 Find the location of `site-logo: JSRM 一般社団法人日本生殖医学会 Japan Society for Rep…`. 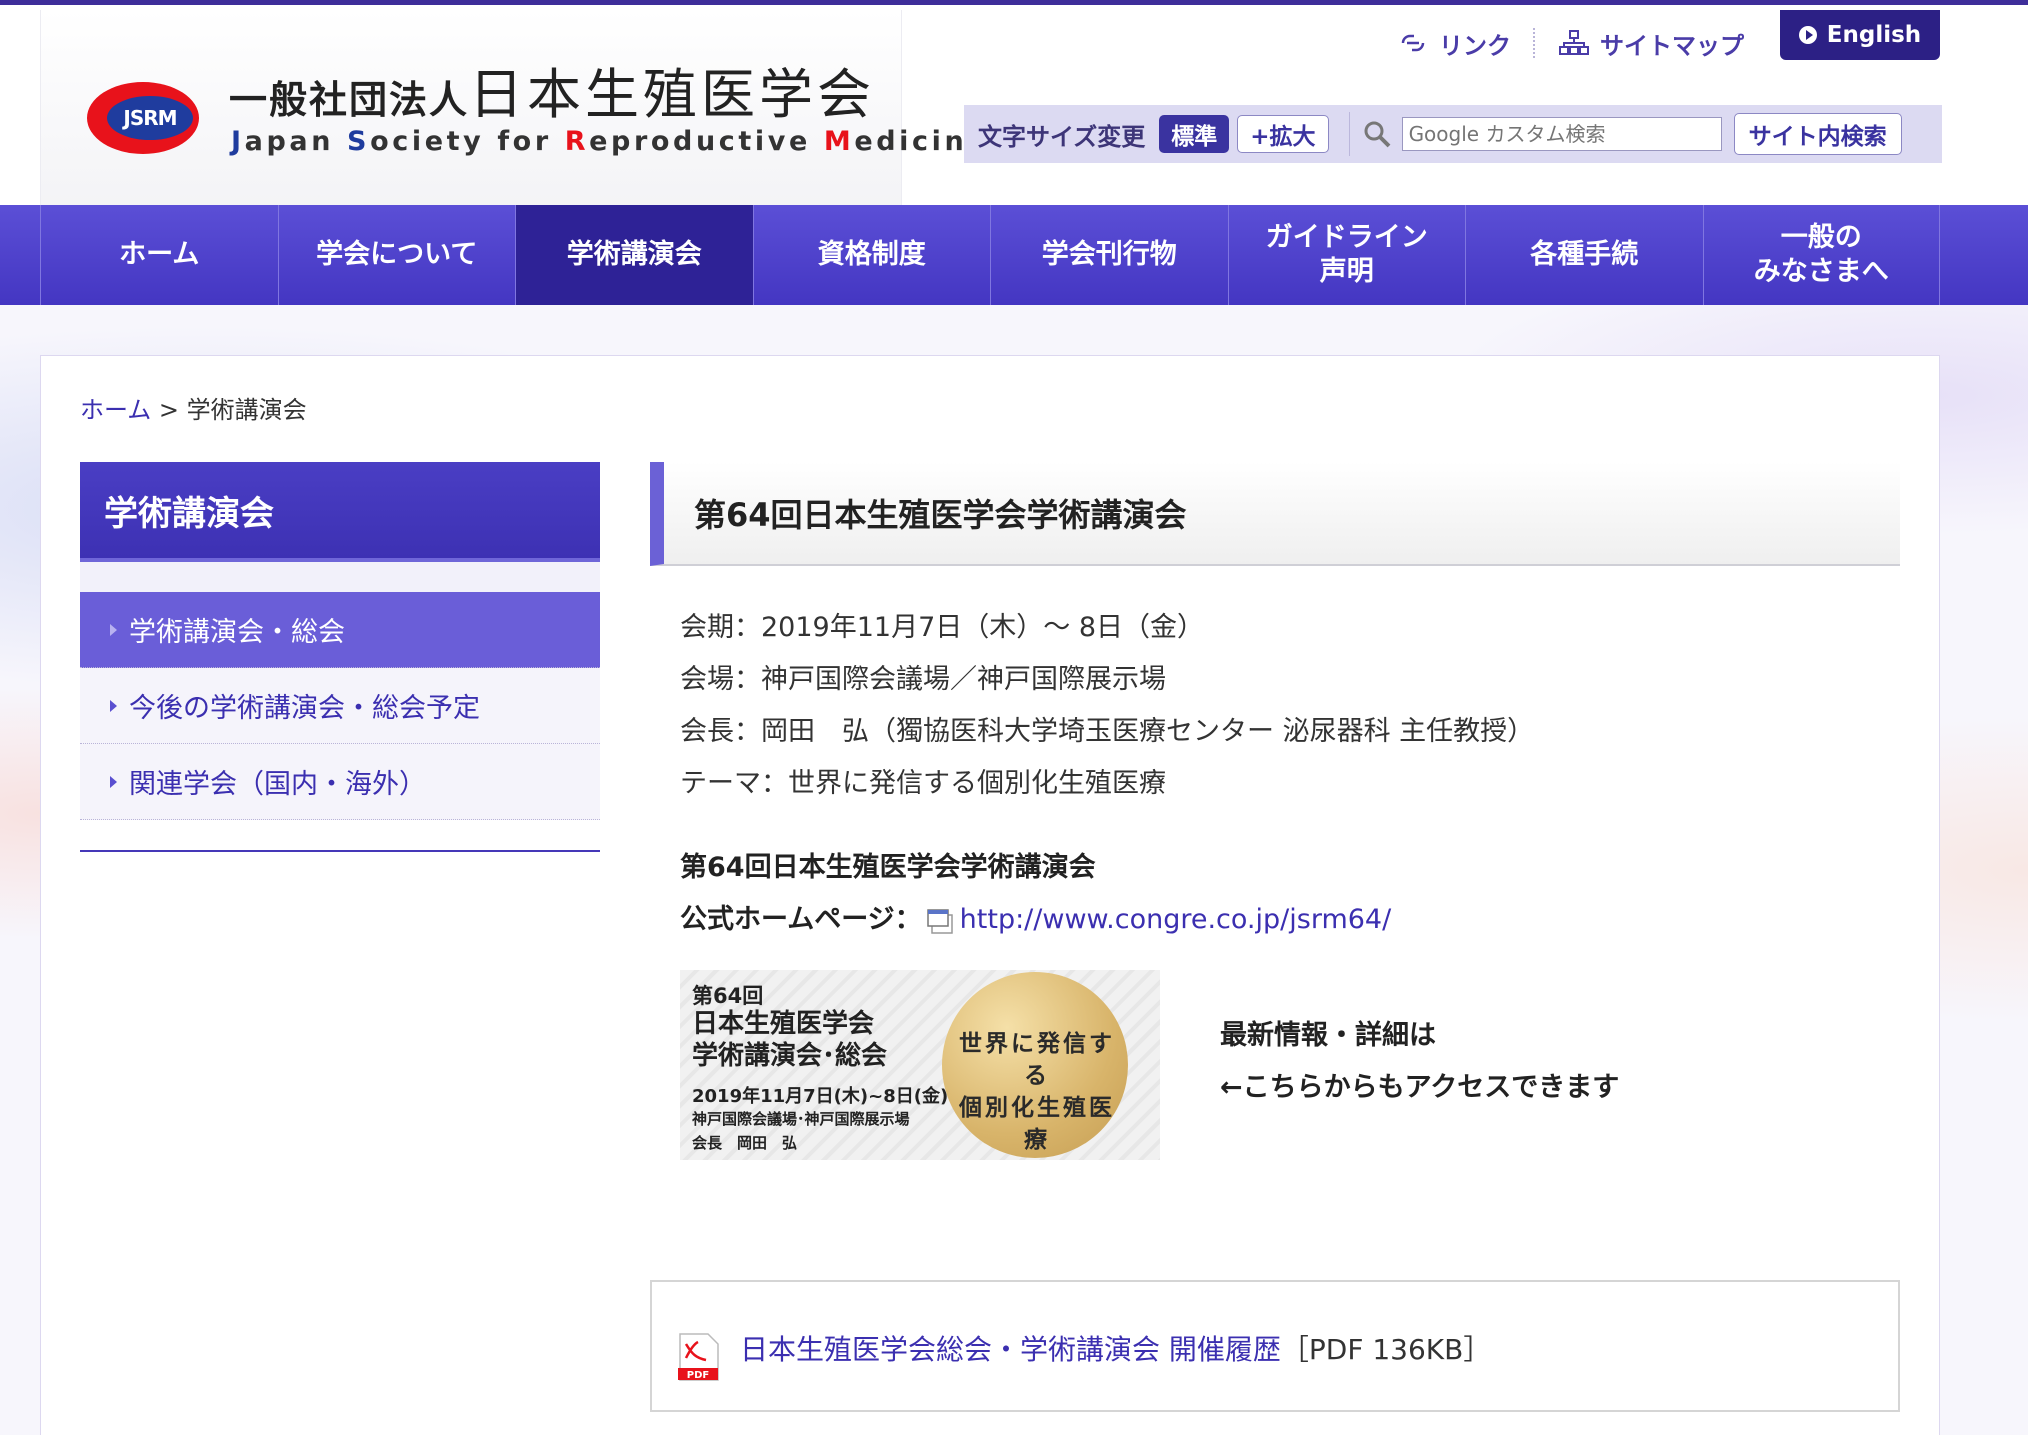

site-logo: JSRM 一般社団法人日本生殖医学会 Japan Society for Rep… is located at coordinates (513, 110).